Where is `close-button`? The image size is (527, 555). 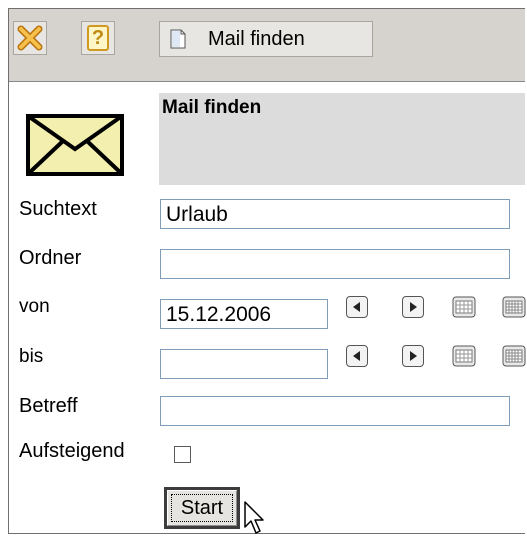 close-button is located at coordinates (30, 38).